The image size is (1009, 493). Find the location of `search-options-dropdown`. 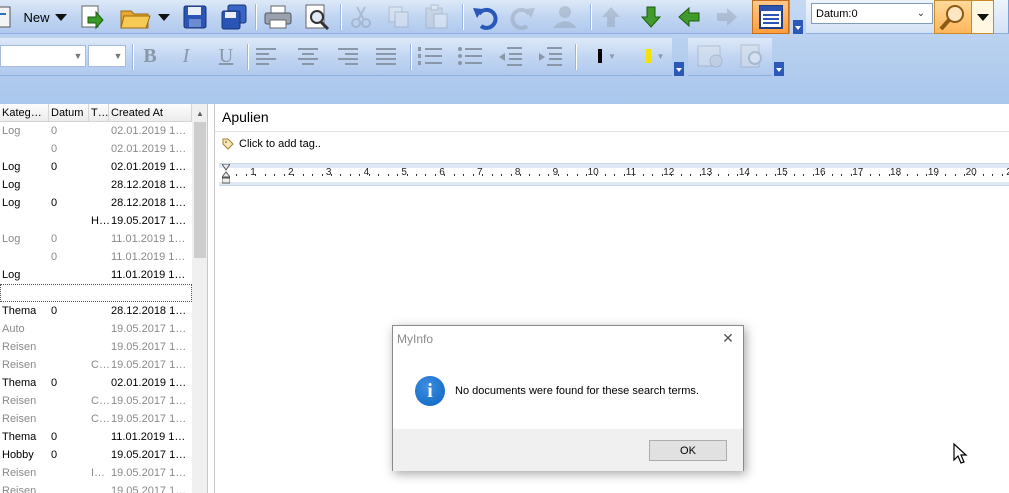

search-options-dropdown is located at coordinates (983, 17).